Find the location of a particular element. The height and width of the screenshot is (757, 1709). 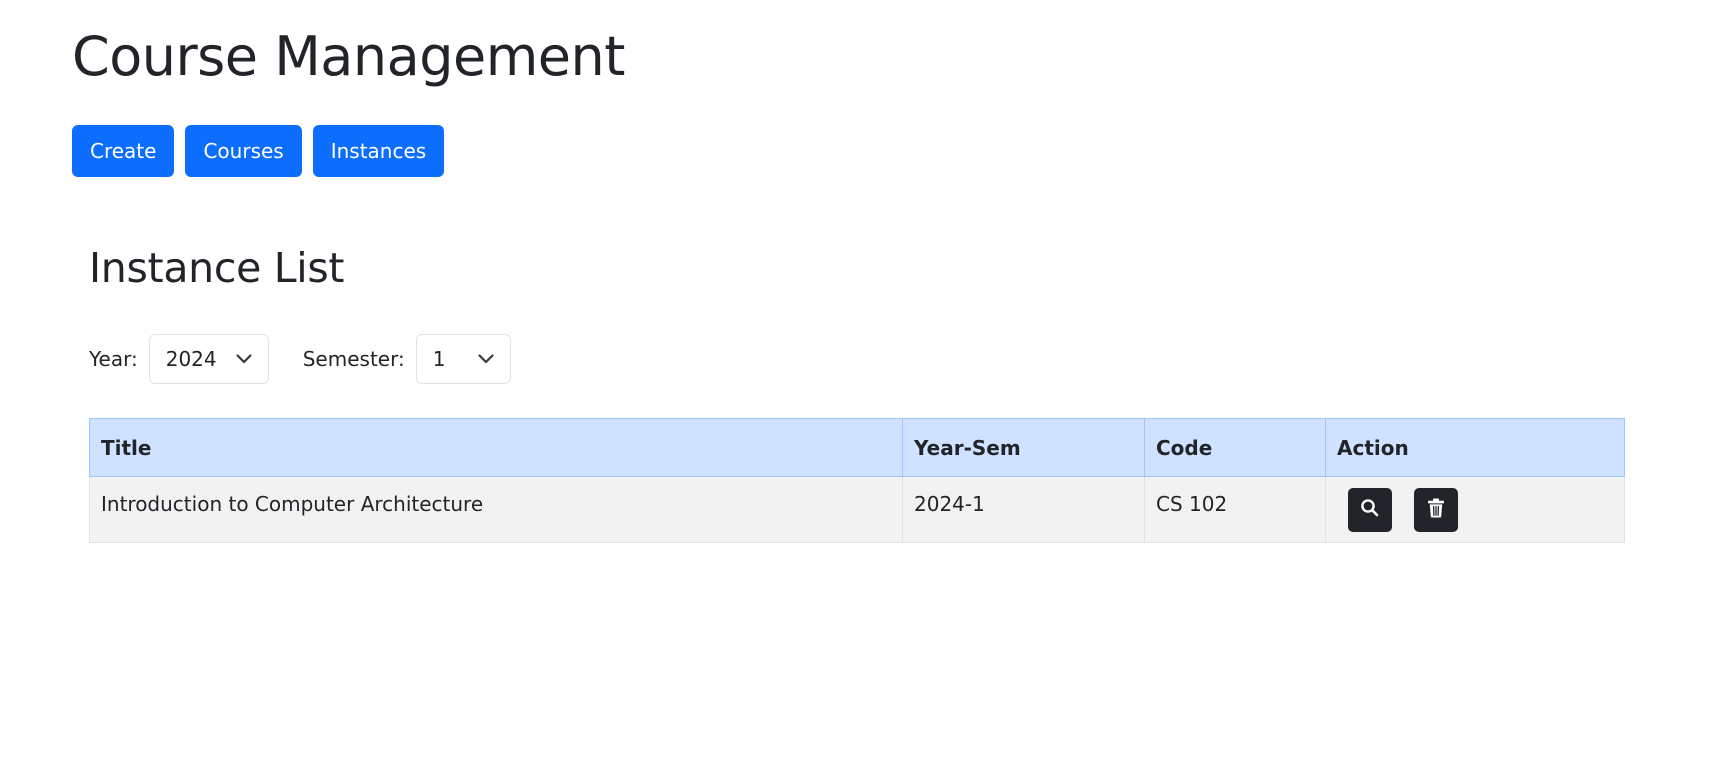

search-icon is located at coordinates (1370, 510).